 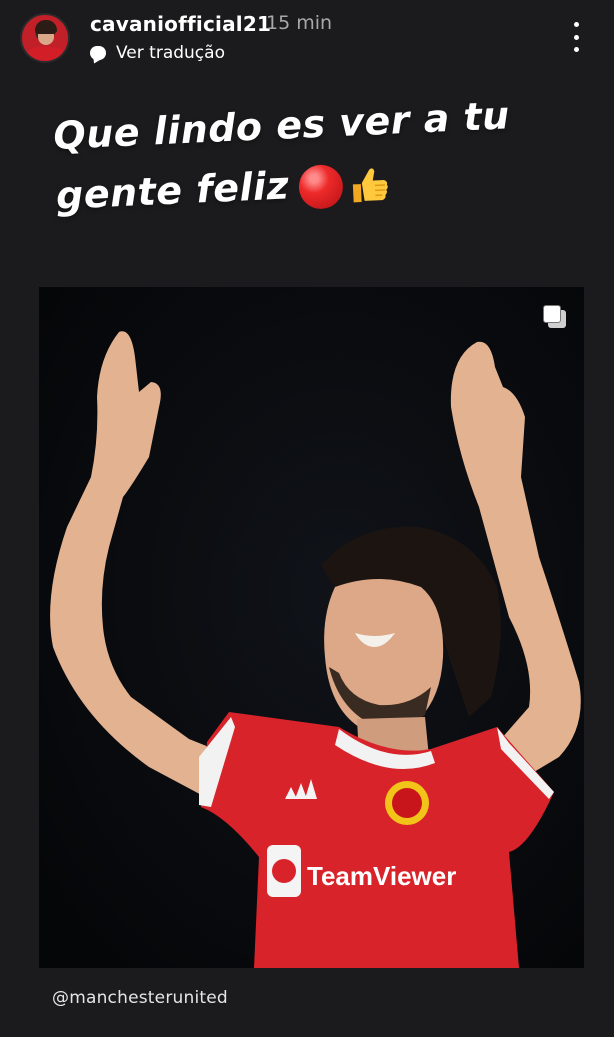 What do you see at coordinates (45, 38) in the screenshot?
I see `avatar` at bounding box center [45, 38].